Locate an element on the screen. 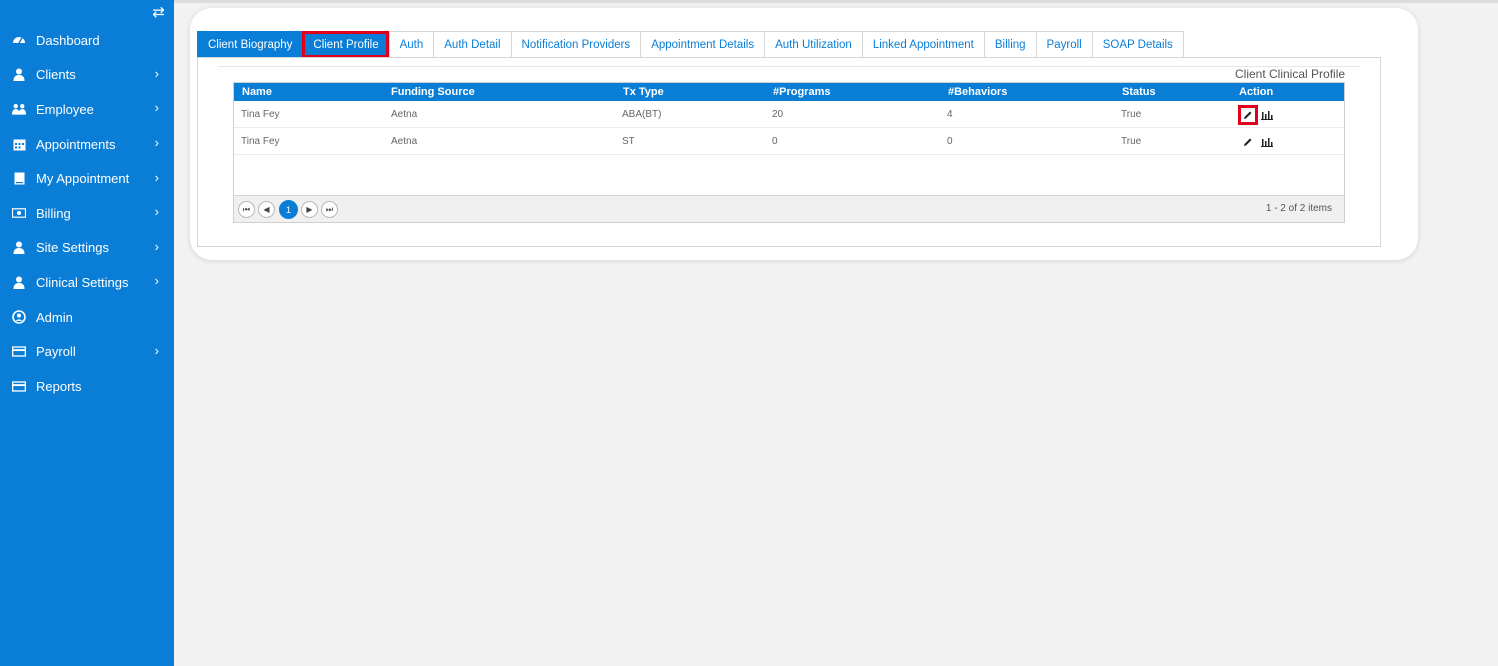  top-strip is located at coordinates (836, 1).